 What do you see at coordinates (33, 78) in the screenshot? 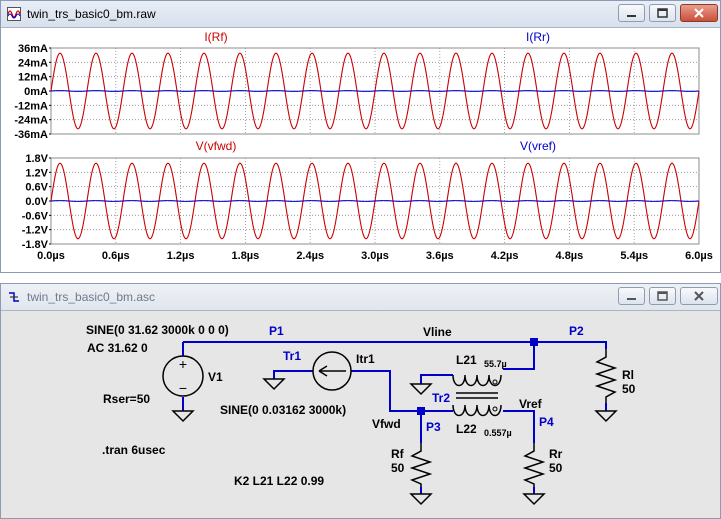
I see `y-tick-label: 12mA` at bounding box center [33, 78].